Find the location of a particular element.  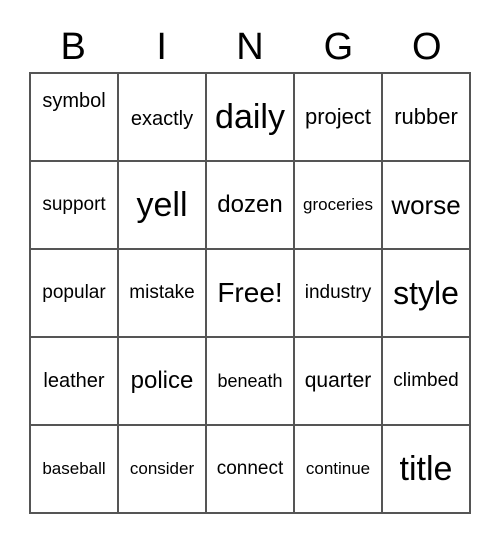

header-letter: N is located at coordinates (250, 47).